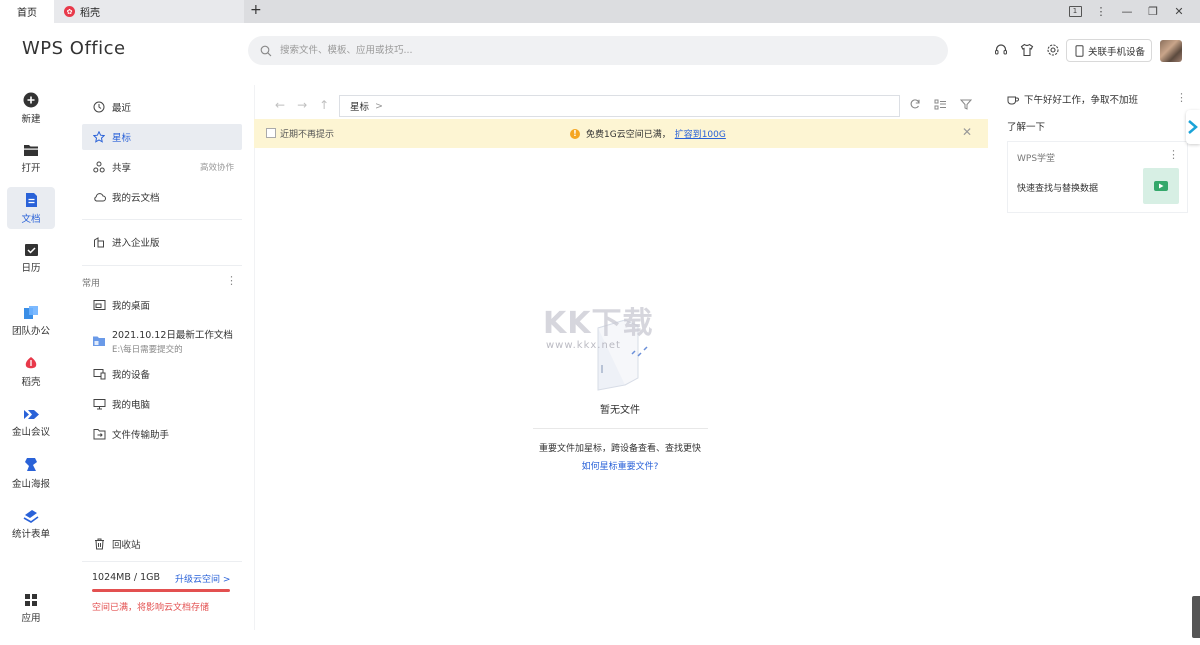 This screenshot has width=1200, height=645. I want to click on window-controls: 1 ⋮ — ❐ ✕, so click(1127, 11).